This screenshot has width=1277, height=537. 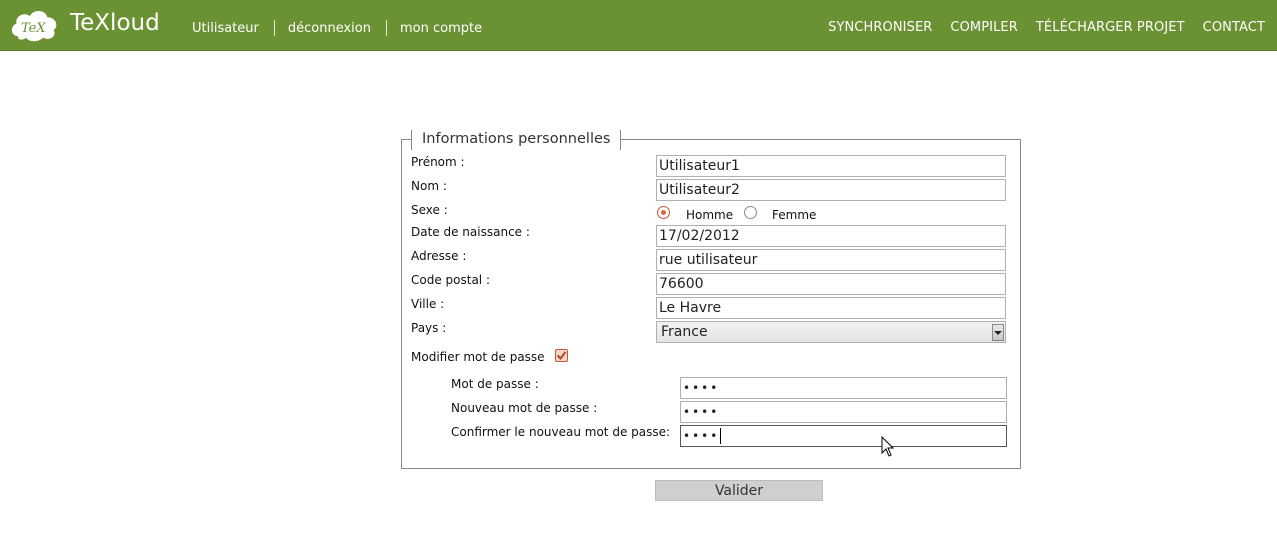 What do you see at coordinates (478, 357) in the screenshot?
I see `modifier-mdp-label: Modifier mot de passe` at bounding box center [478, 357].